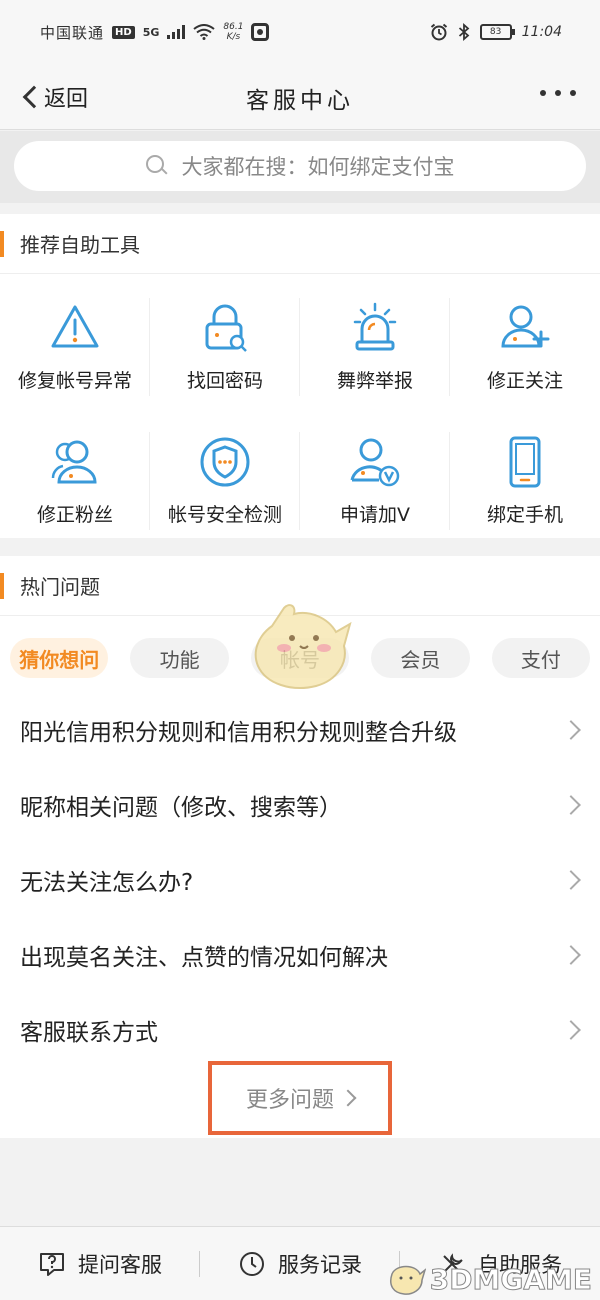  I want to click on bottom-item-label: 提问客服, so click(120, 1264).